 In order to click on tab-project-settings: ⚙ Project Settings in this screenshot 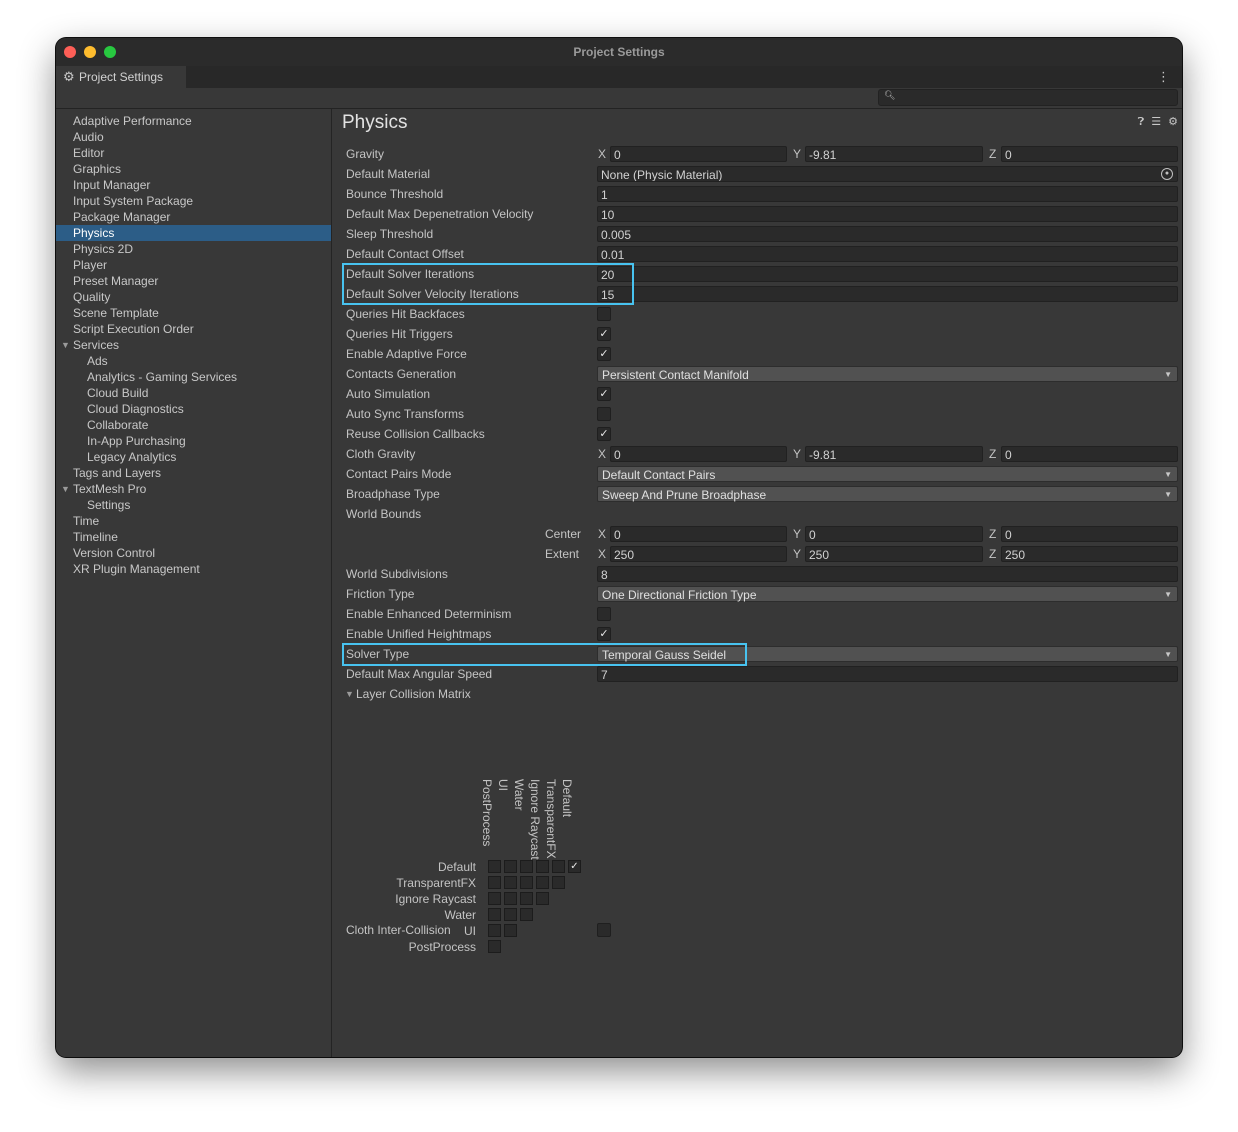, I will do `click(121, 77)`.